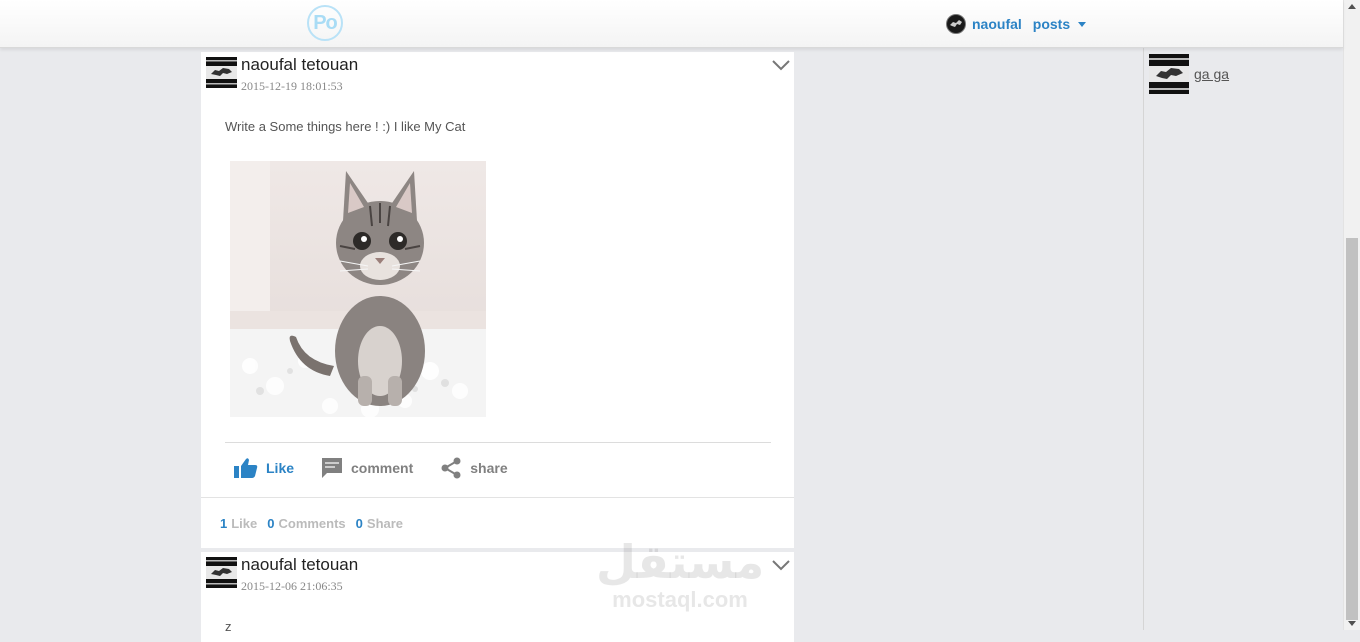 The image size is (1360, 642). Describe the element at coordinates (306, 523) in the screenshot. I see `comments-count: 0 Comments` at that location.